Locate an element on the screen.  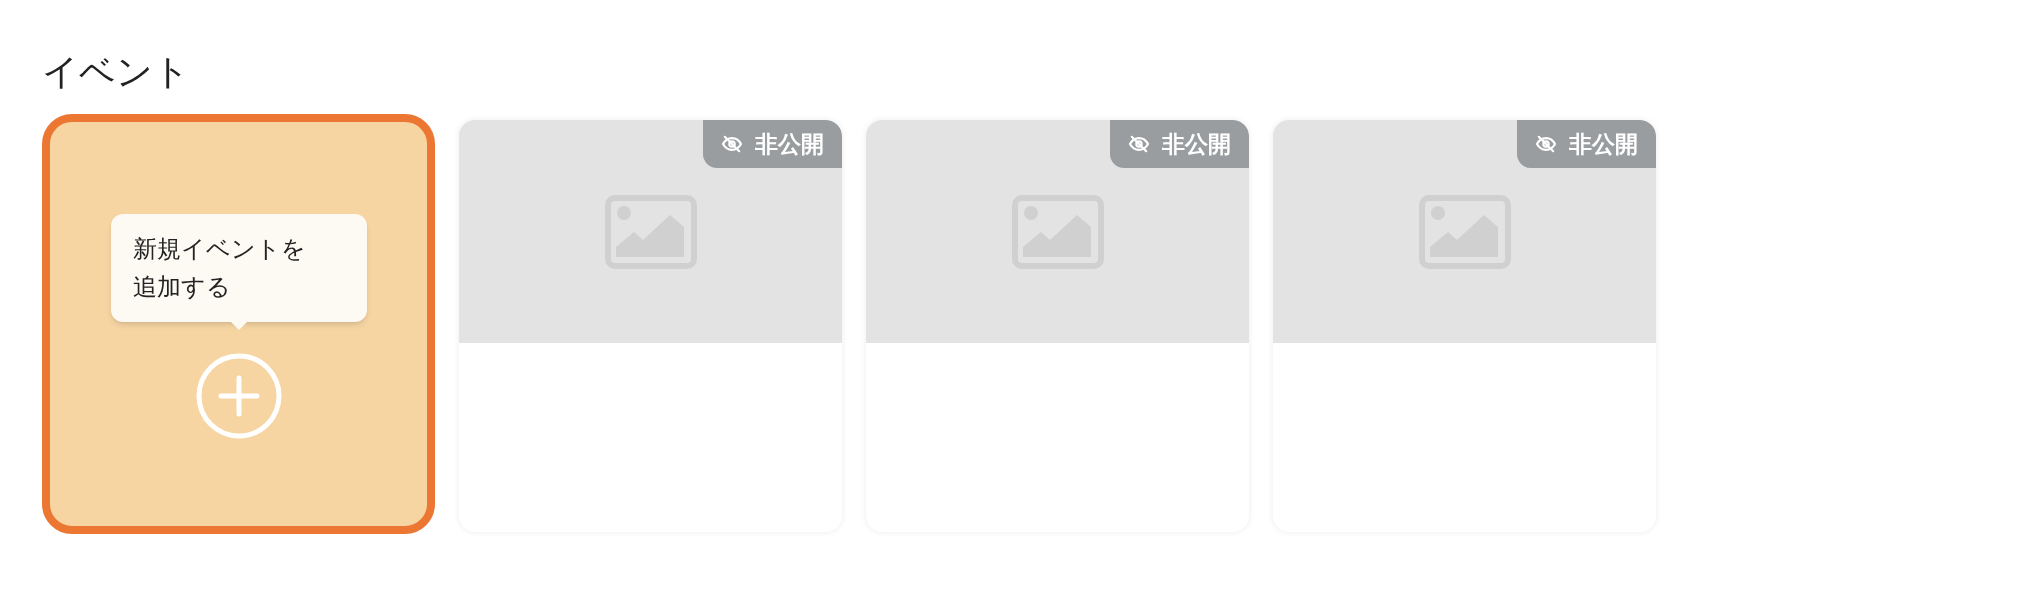
tooltip: 新規イベントを追加する is located at coordinates (238, 268).